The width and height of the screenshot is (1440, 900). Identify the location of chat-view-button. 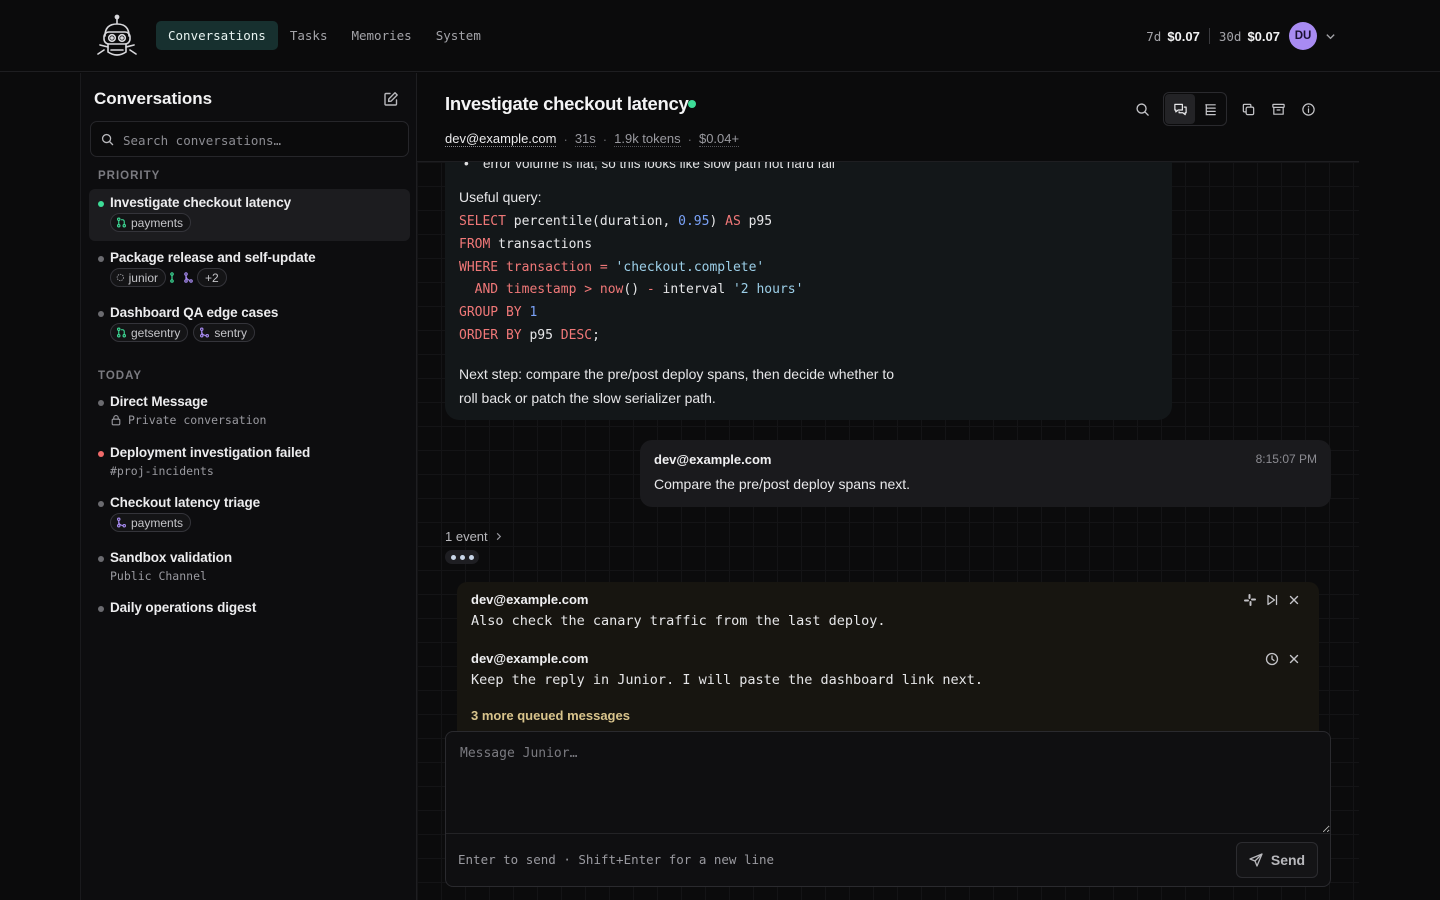
(1180, 109).